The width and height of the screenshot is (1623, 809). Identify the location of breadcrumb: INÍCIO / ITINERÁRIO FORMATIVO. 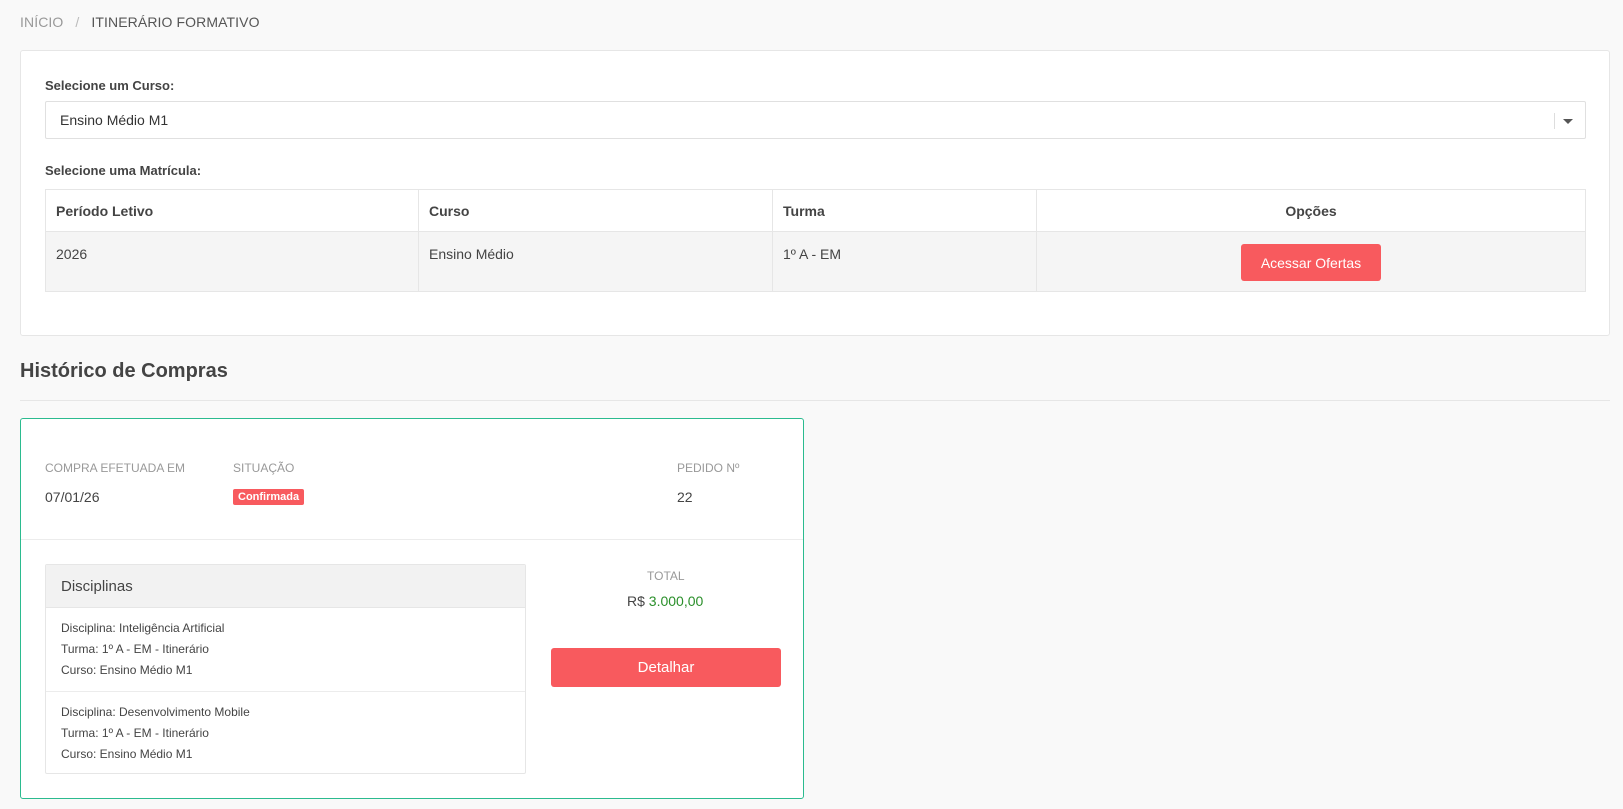
(140, 22).